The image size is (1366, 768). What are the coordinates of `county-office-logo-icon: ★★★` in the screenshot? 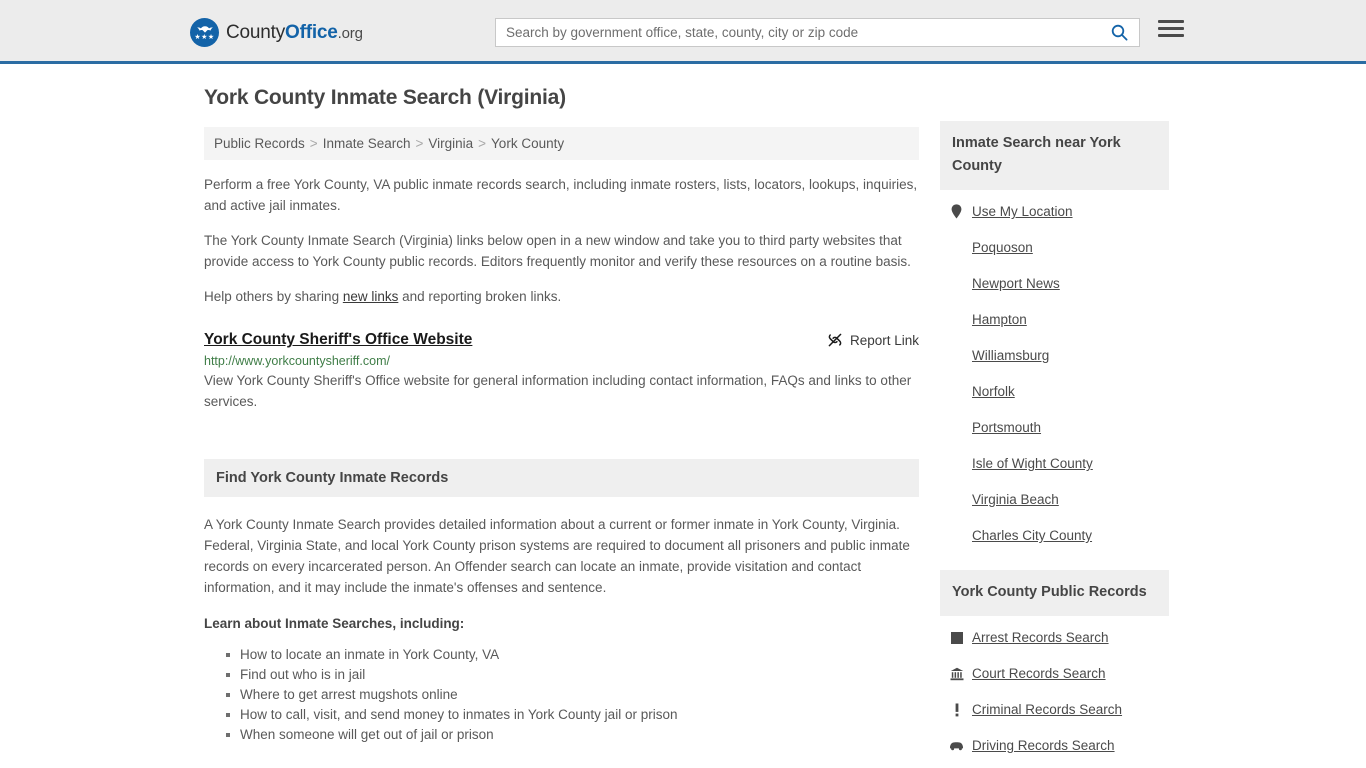 It's located at (204, 32).